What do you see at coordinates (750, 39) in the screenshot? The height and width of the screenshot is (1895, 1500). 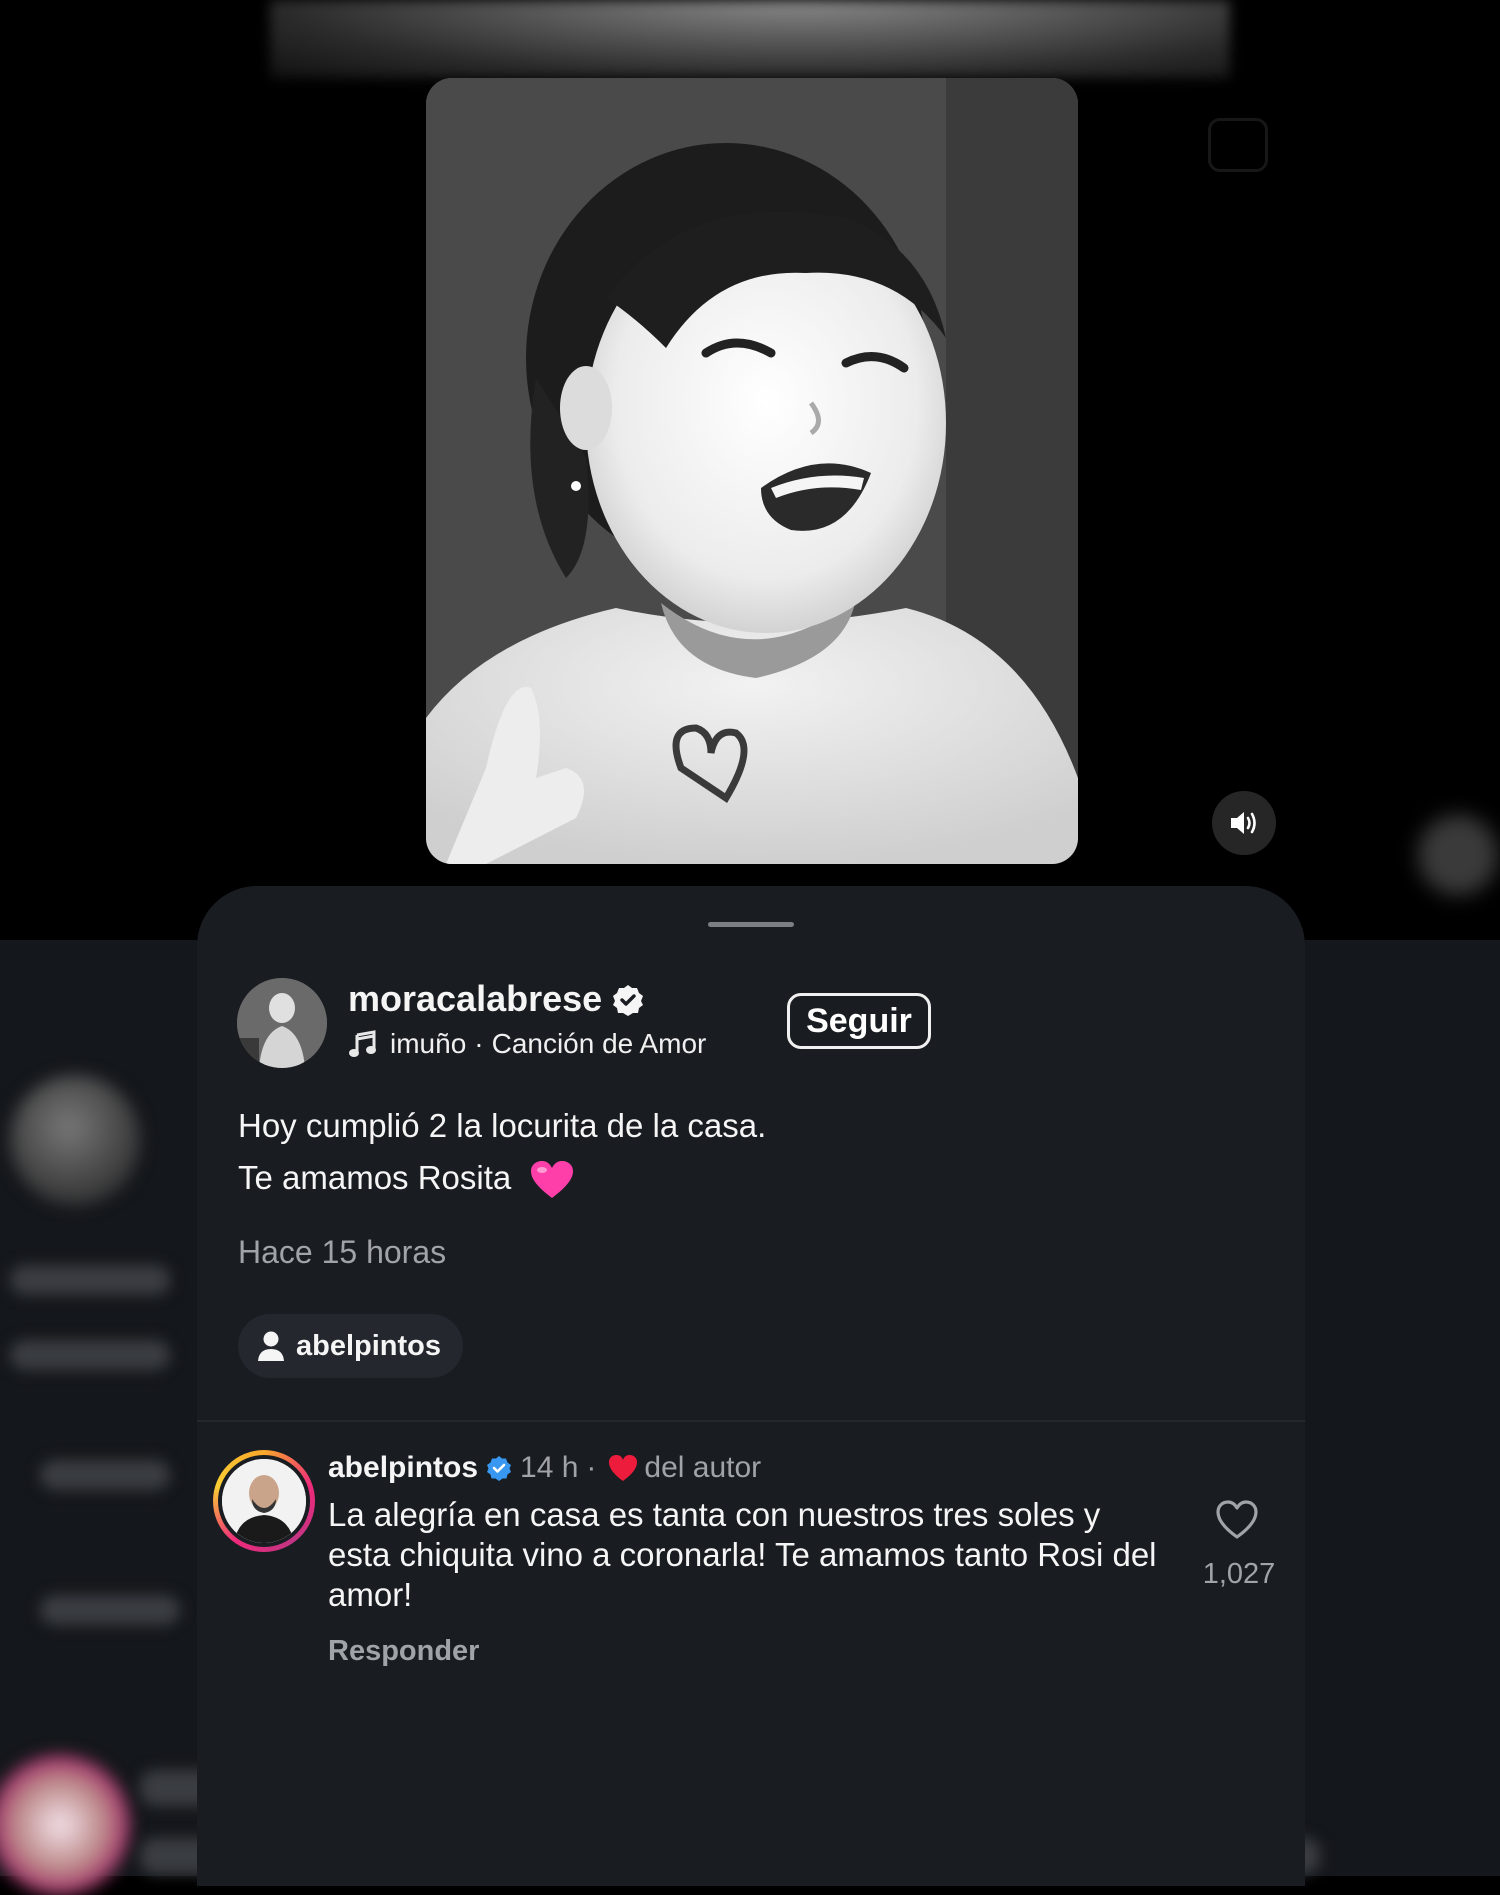 I see `background-previous-media` at bounding box center [750, 39].